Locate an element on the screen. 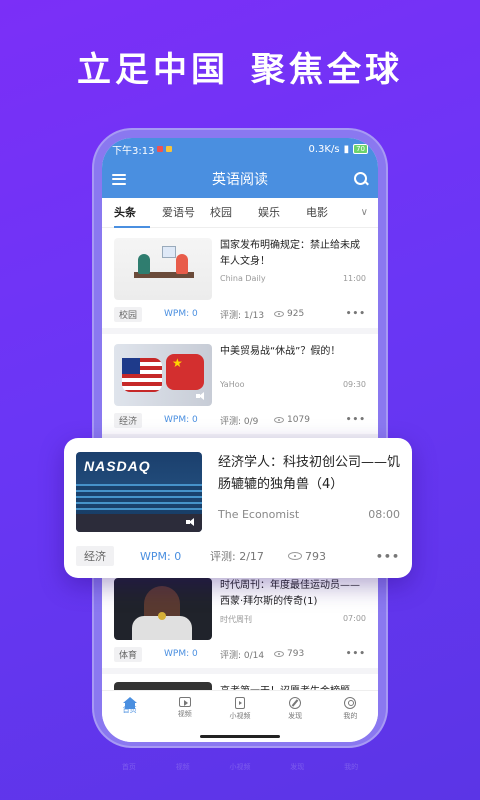 Image resolution: width=480 pixels, height=800 pixels. article-time: 11:00 is located at coordinates (354, 278).